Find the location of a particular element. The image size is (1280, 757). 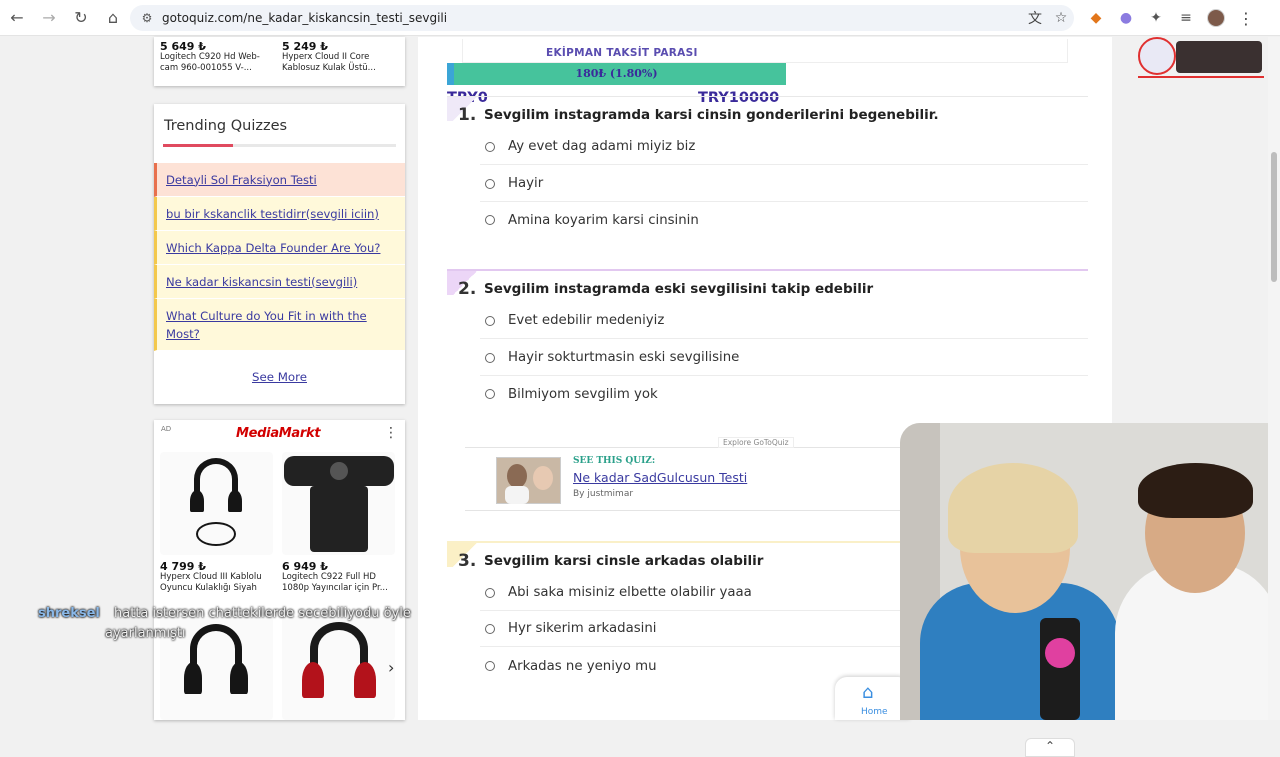

range-max: TRY10000 is located at coordinates (739, 98).